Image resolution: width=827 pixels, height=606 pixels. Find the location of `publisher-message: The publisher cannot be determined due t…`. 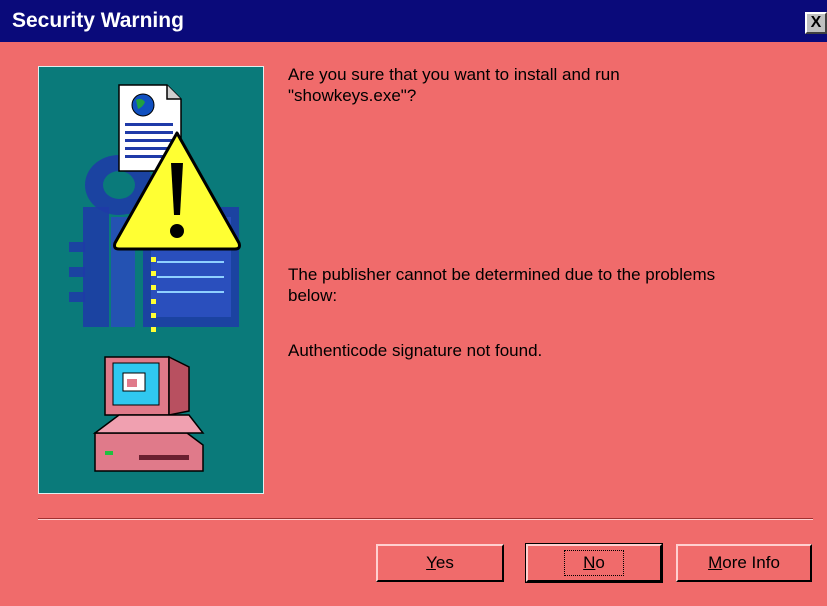

publisher-message: The publisher cannot be determined due t… is located at coordinates (501, 285).